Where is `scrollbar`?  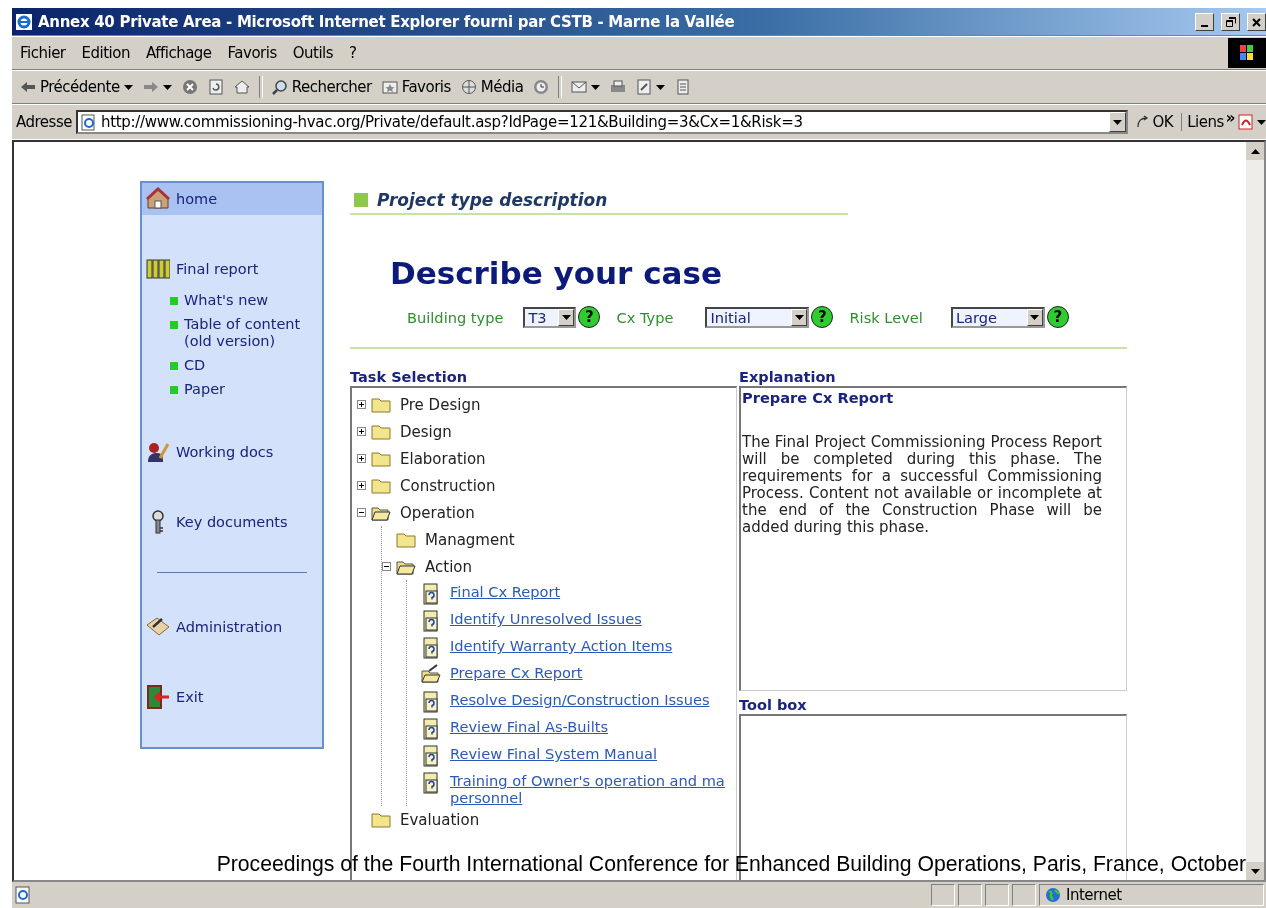 scrollbar is located at coordinates (1255, 511).